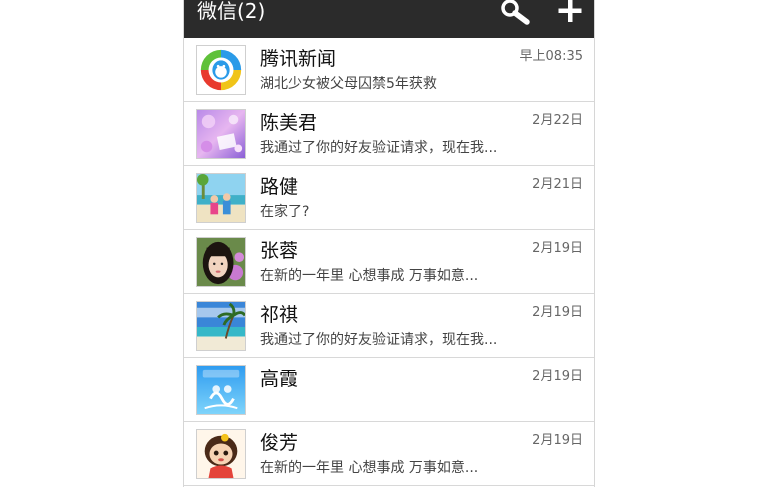 The image size is (783, 487). I want to click on chat-item-zhang-rong: 张蓉 在新的一年里 心想事成 万事如意... 2月19日, so click(389, 262).